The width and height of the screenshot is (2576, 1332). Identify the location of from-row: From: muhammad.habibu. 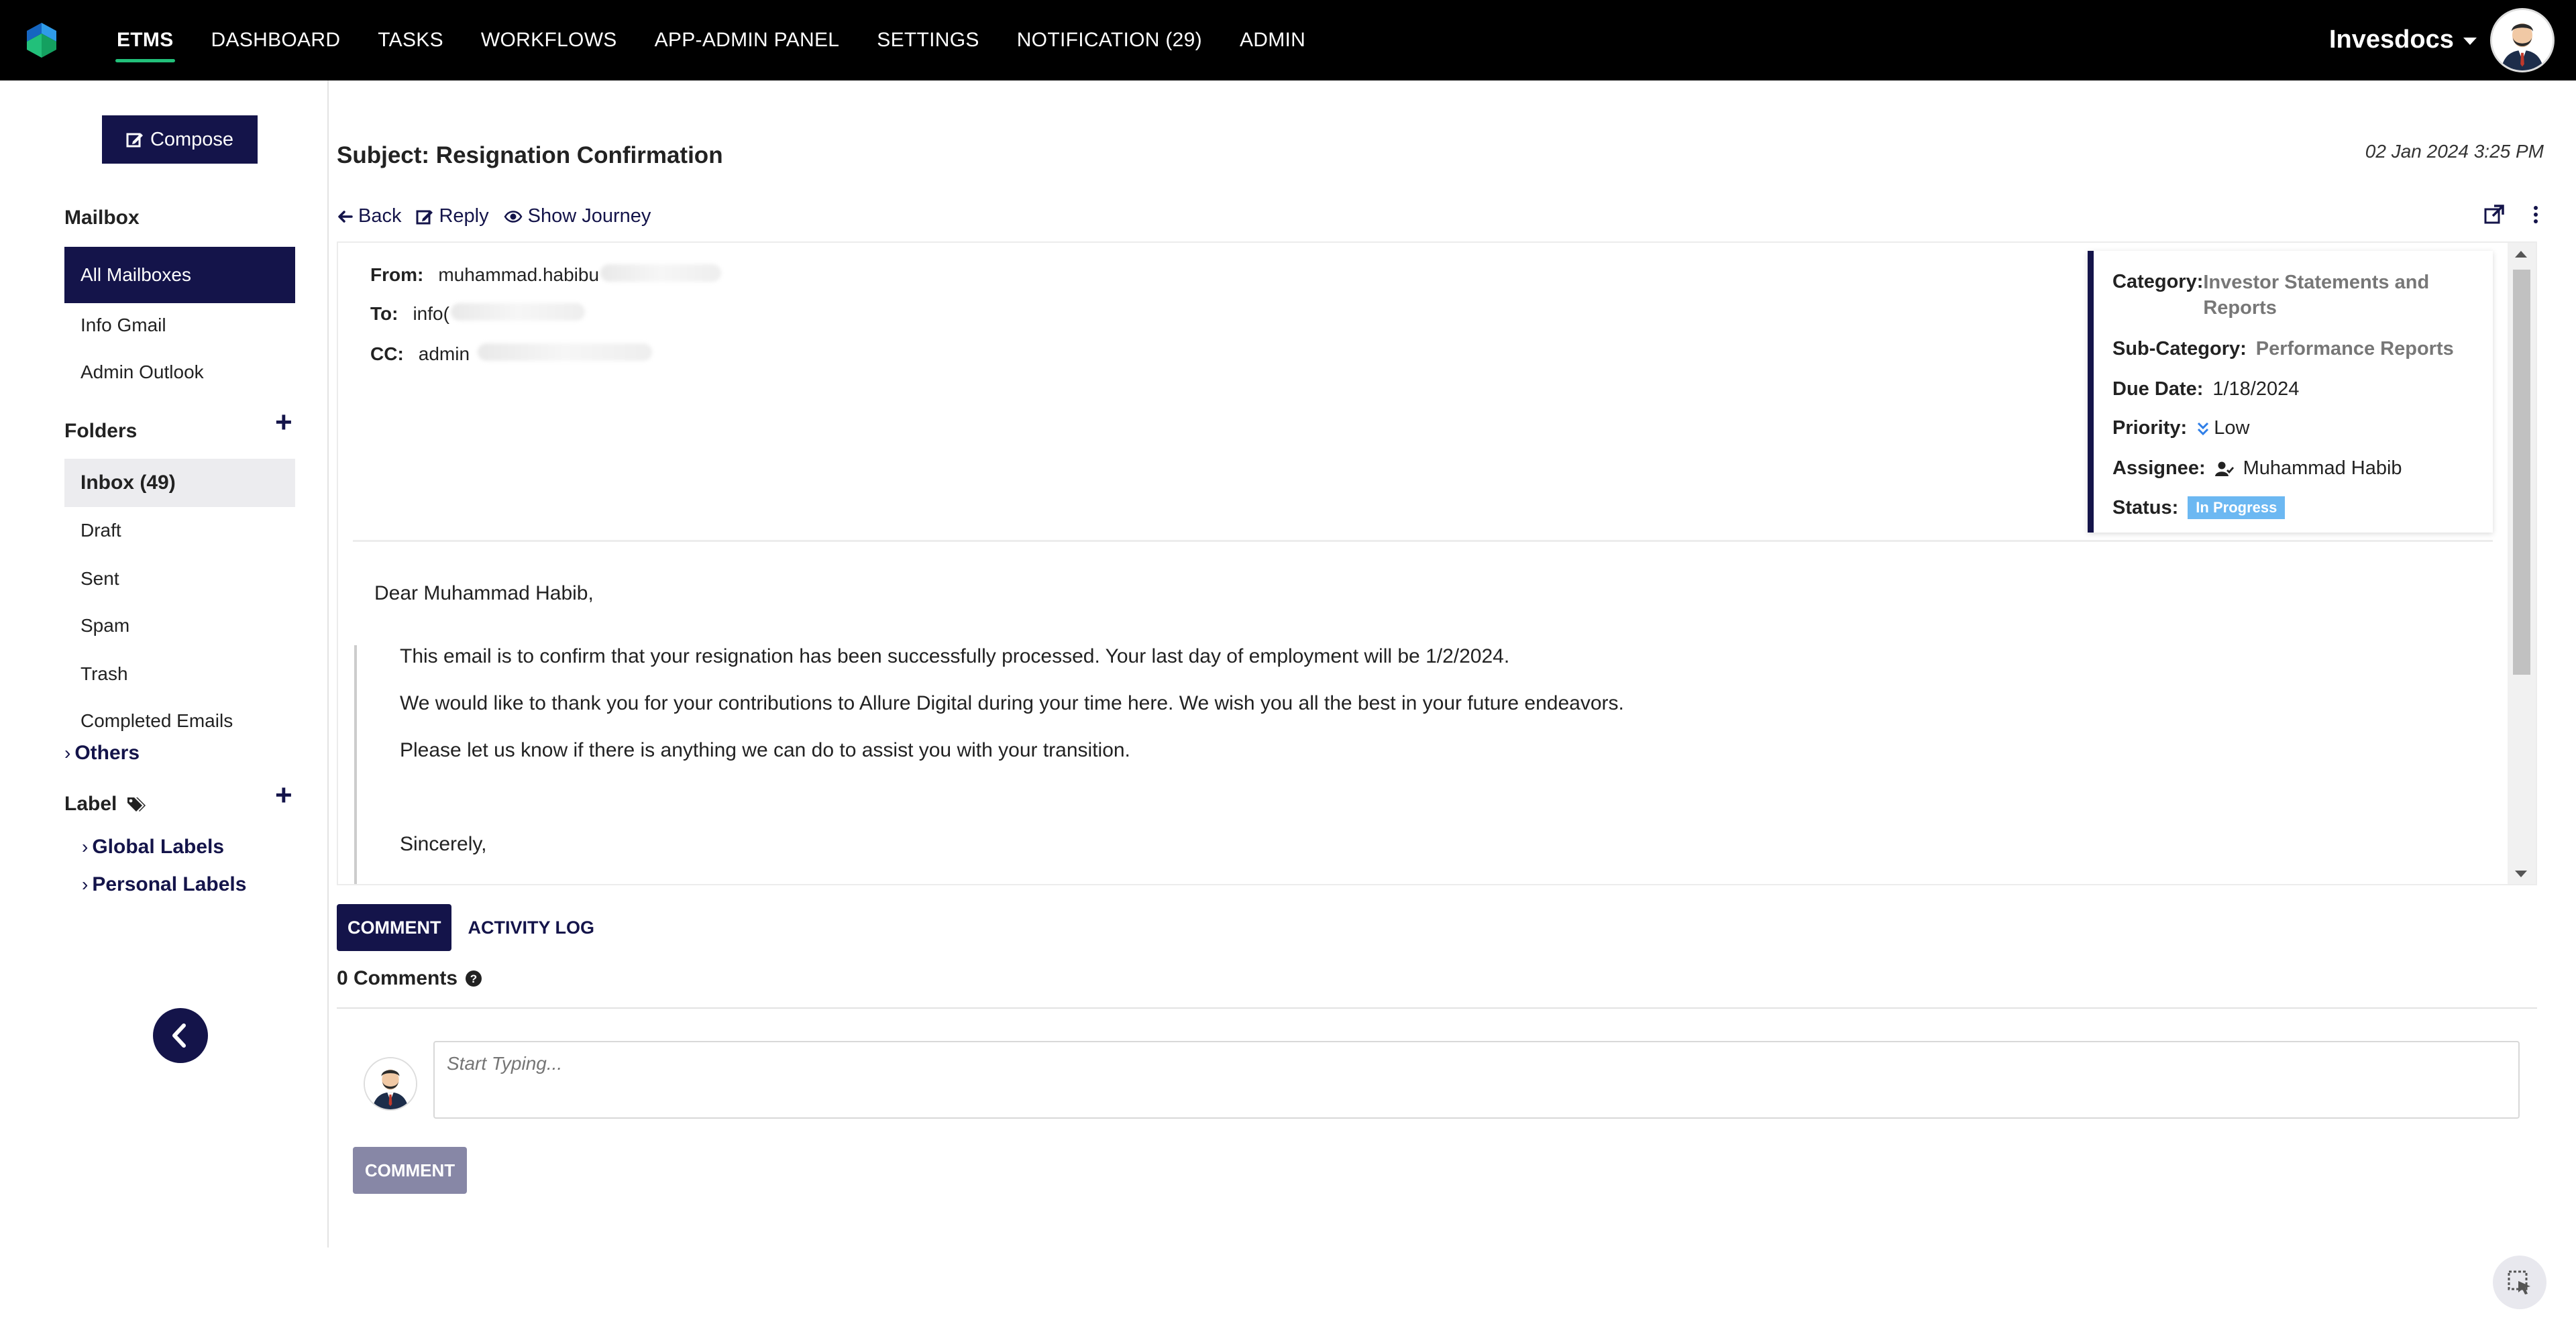
(546, 275).